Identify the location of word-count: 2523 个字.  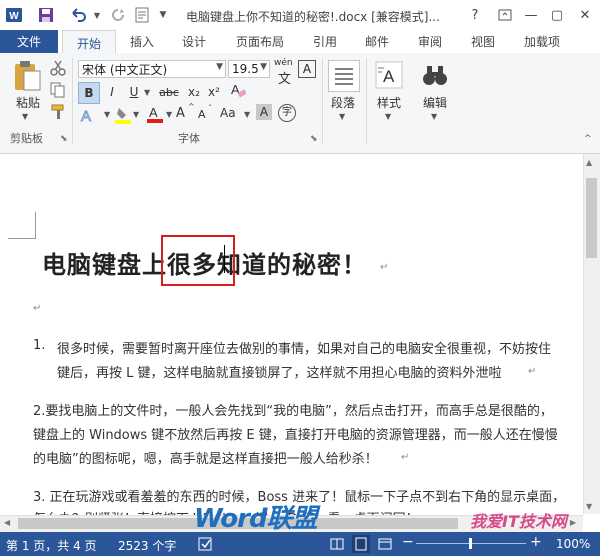
(147, 545).